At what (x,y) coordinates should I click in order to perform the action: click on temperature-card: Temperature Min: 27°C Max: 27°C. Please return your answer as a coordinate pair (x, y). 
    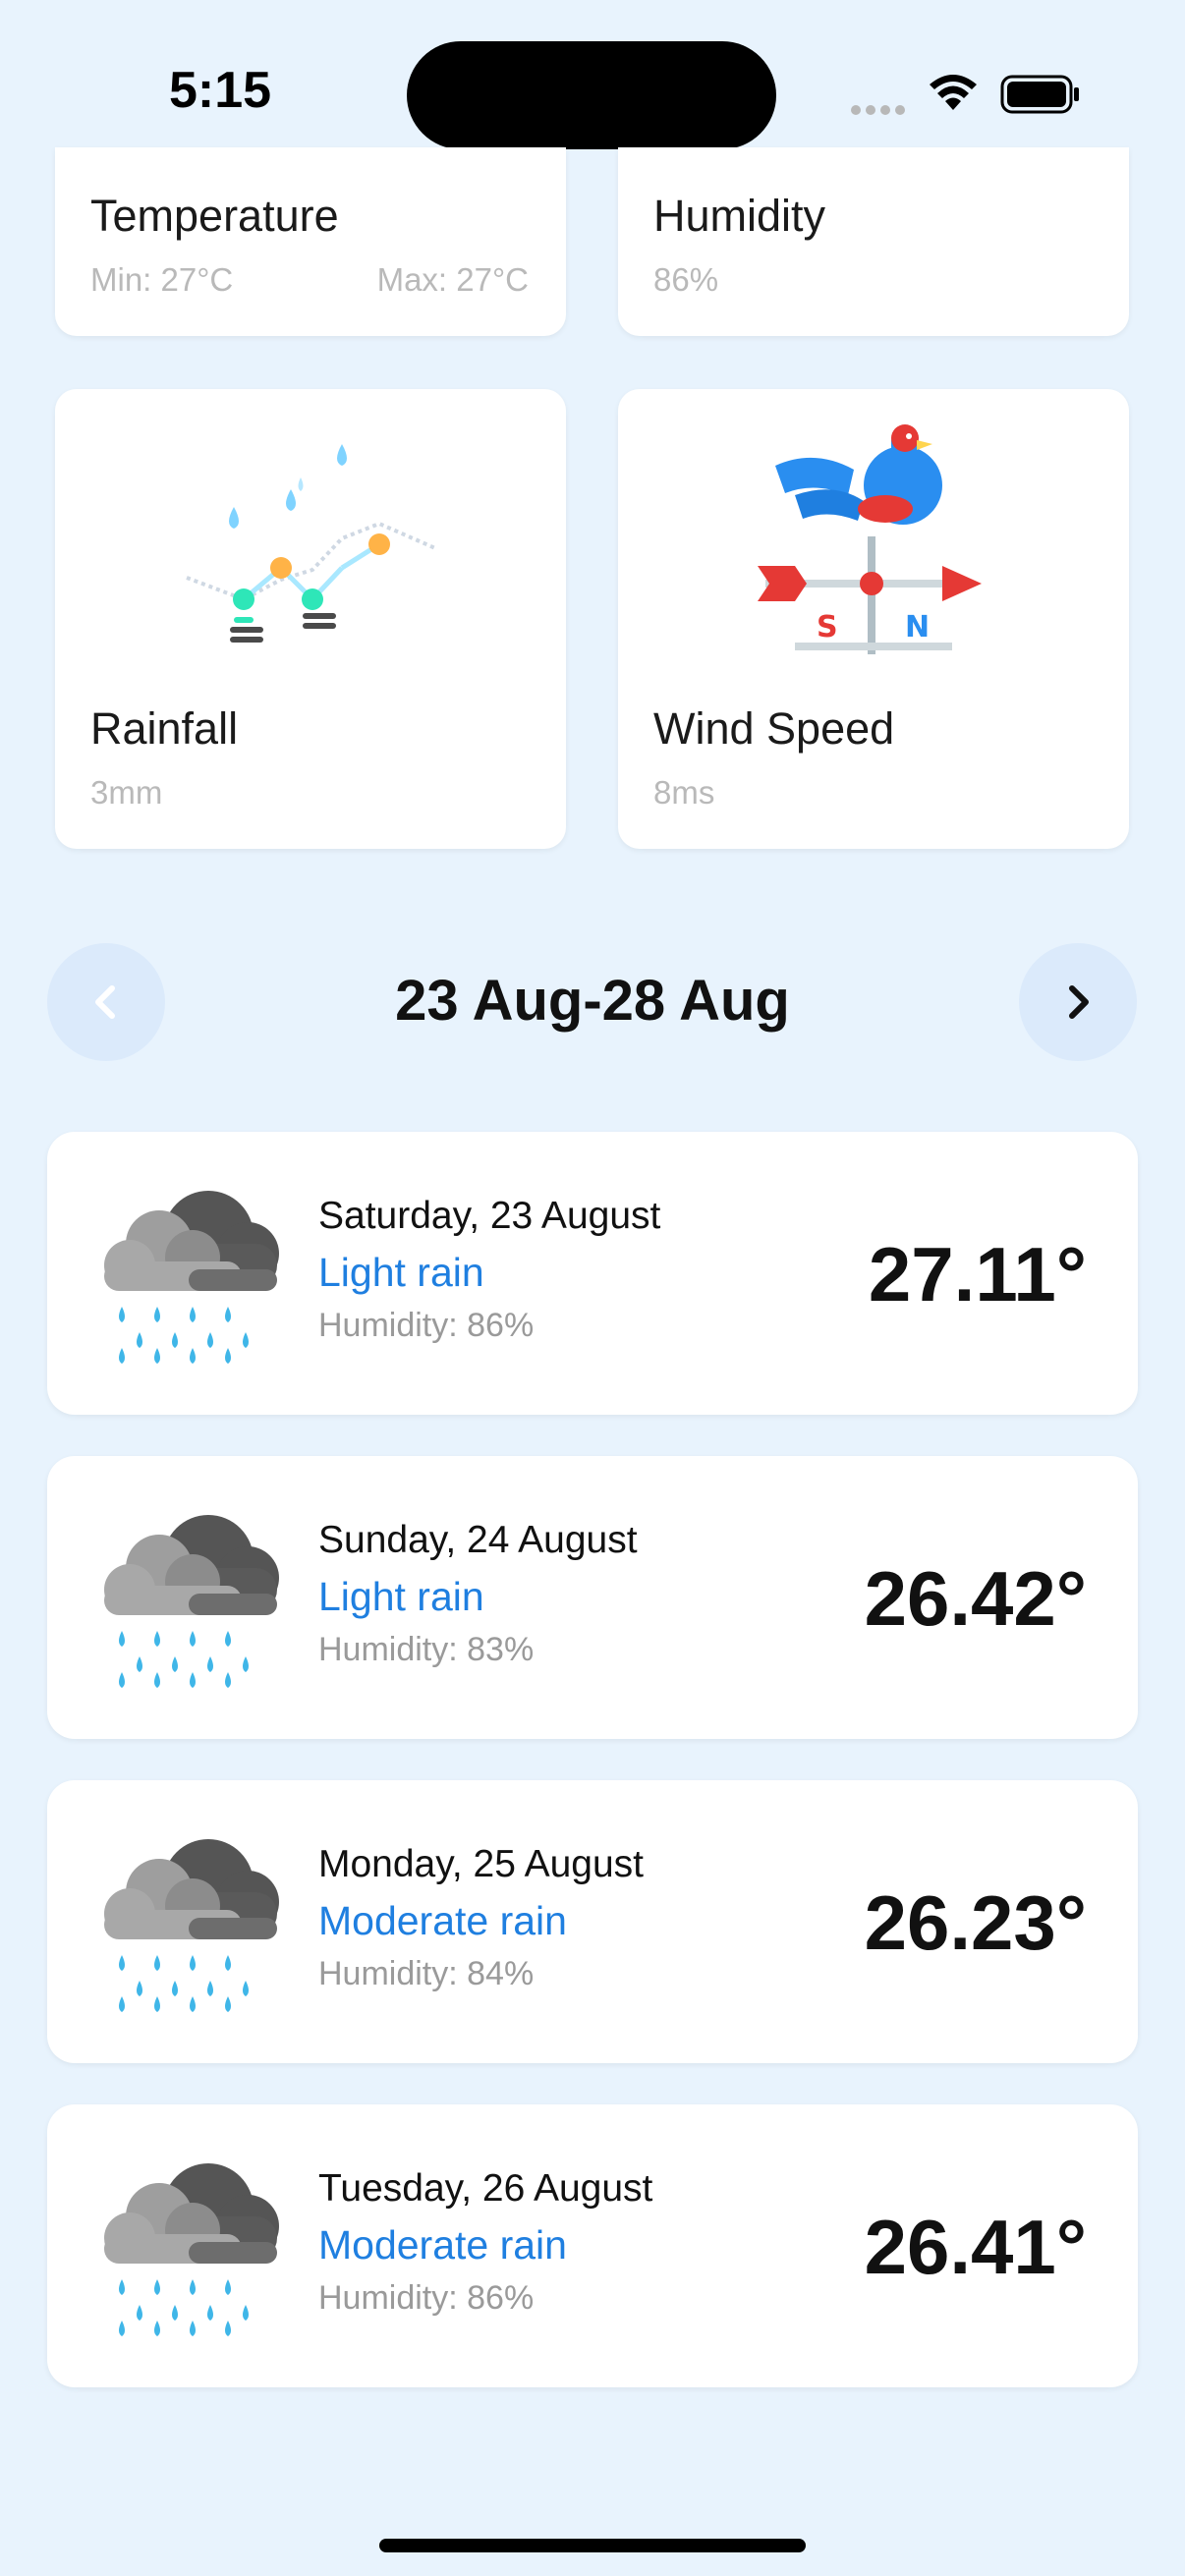
    Looking at the image, I should click on (311, 241).